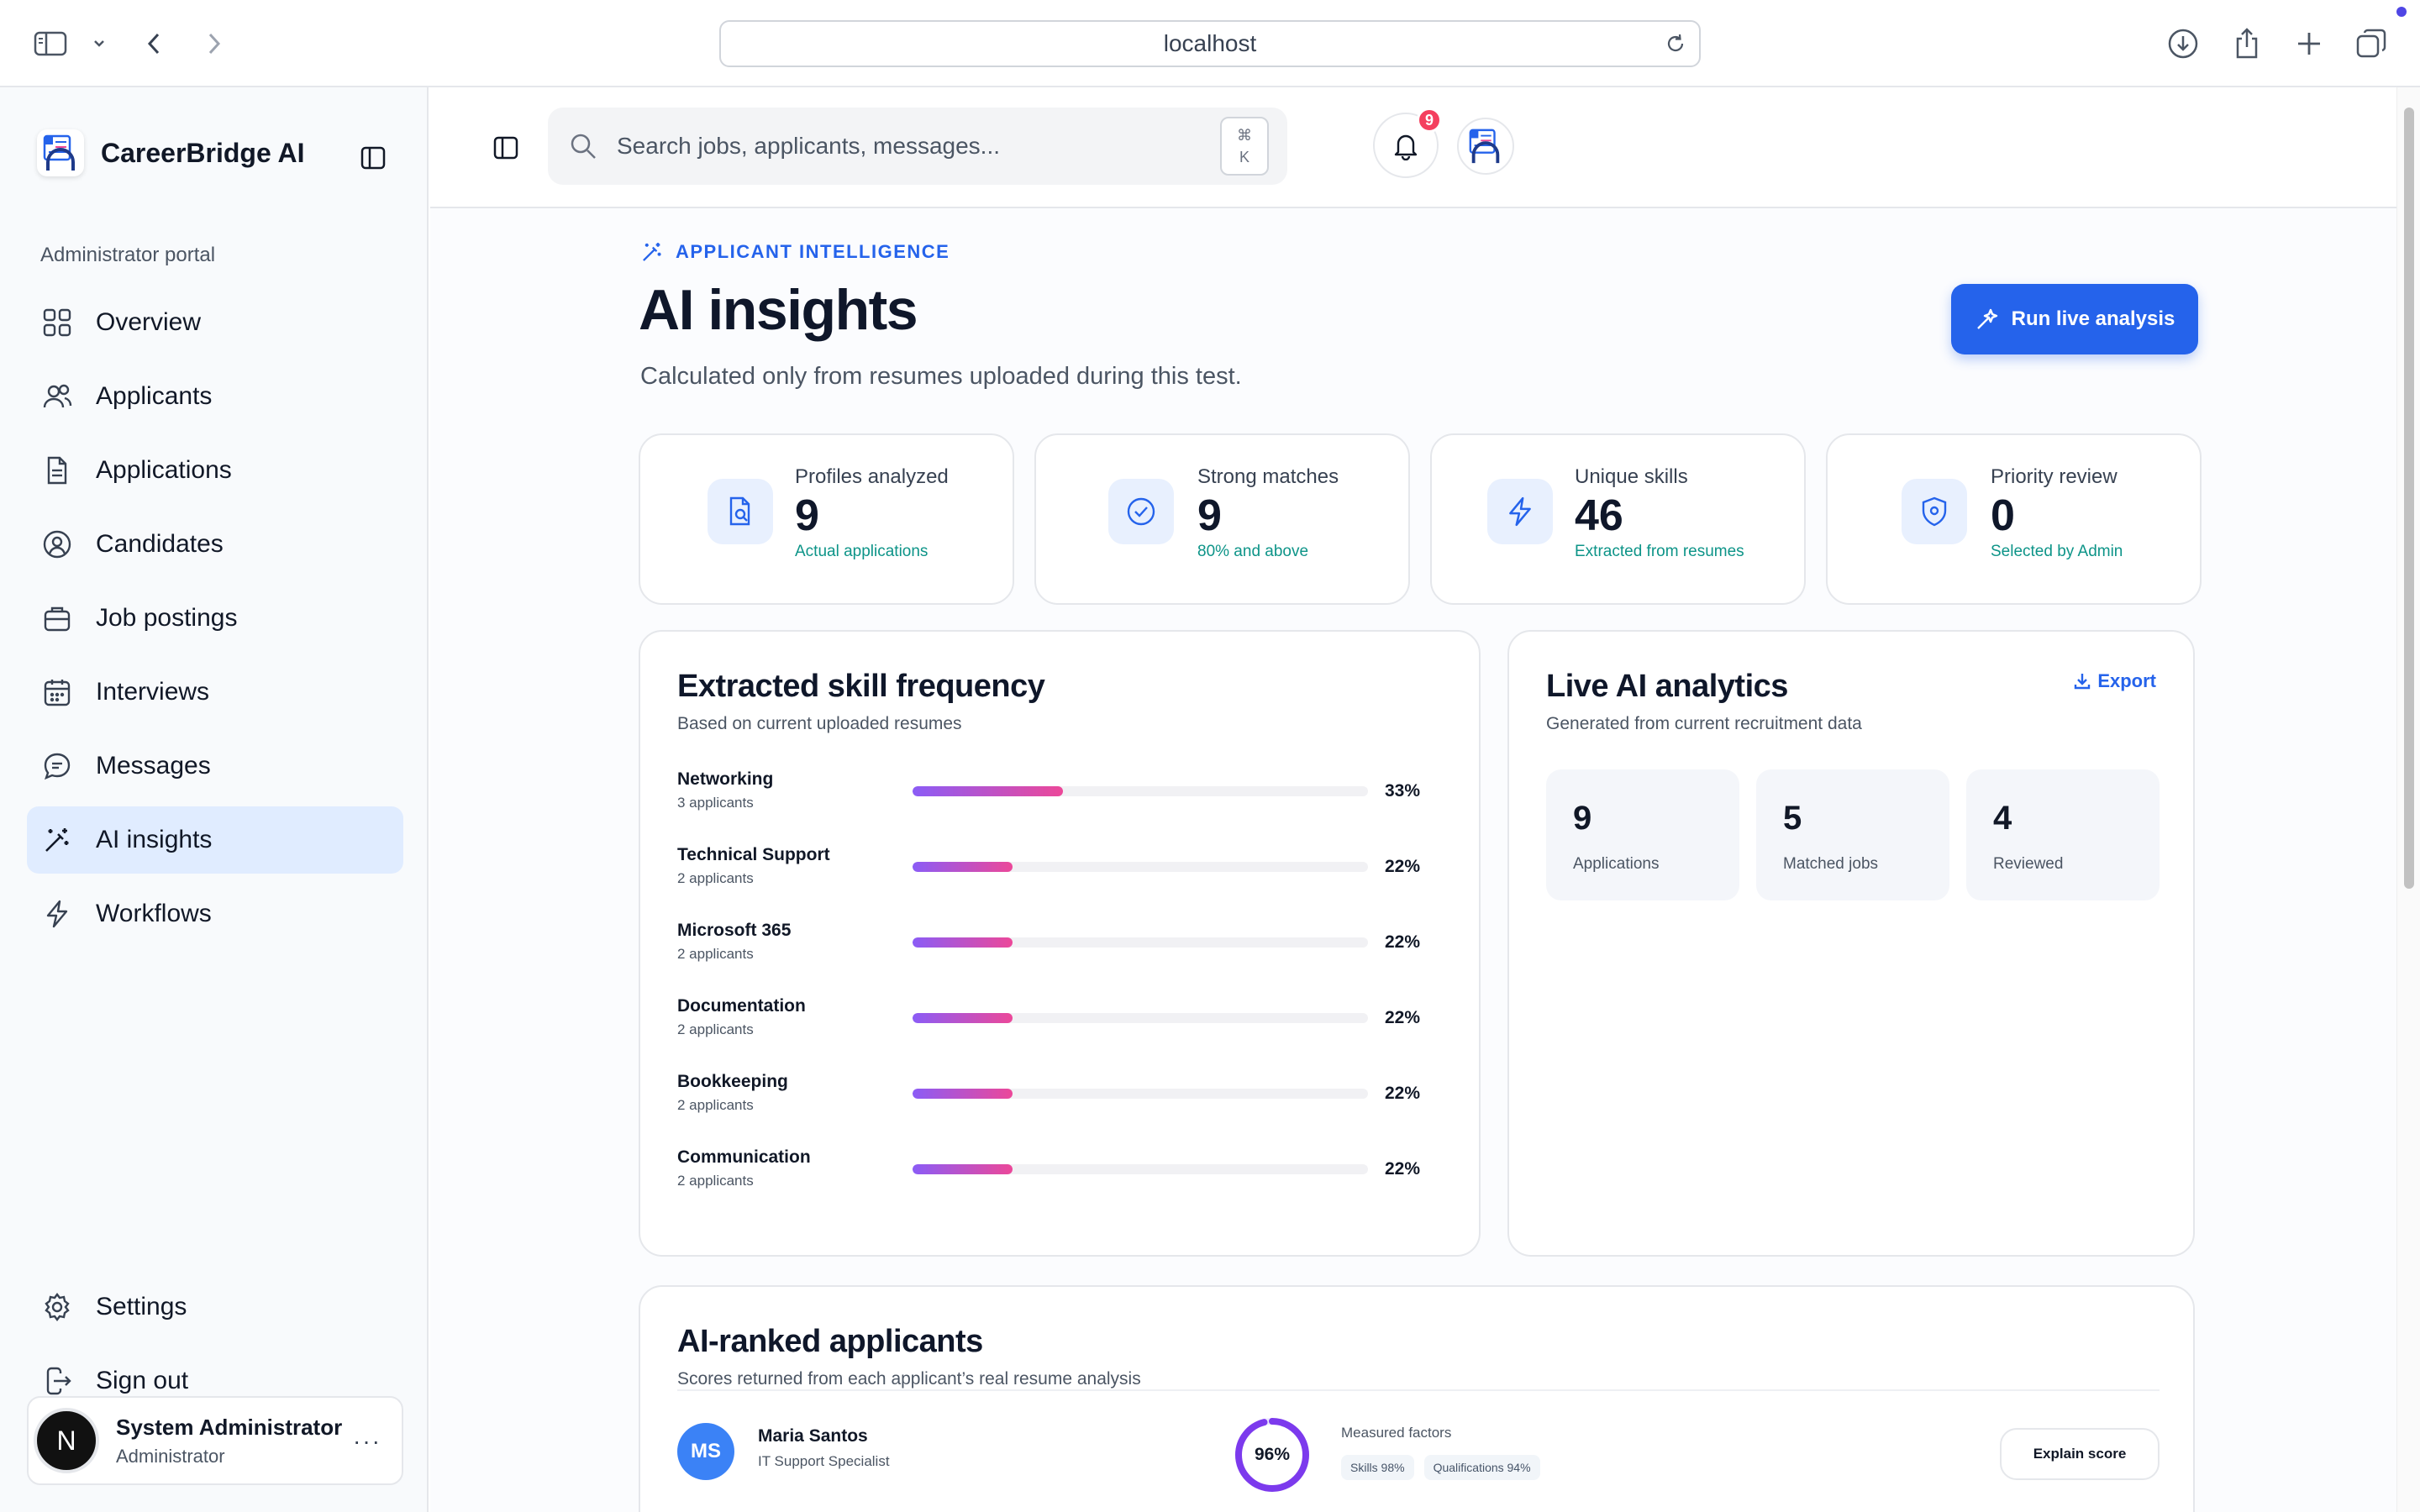 The width and height of the screenshot is (2420, 1512). Describe the element at coordinates (1853, 834) in the screenshot. I see `metric-tile-matched-jobs: 5 Matched jobs` at that location.